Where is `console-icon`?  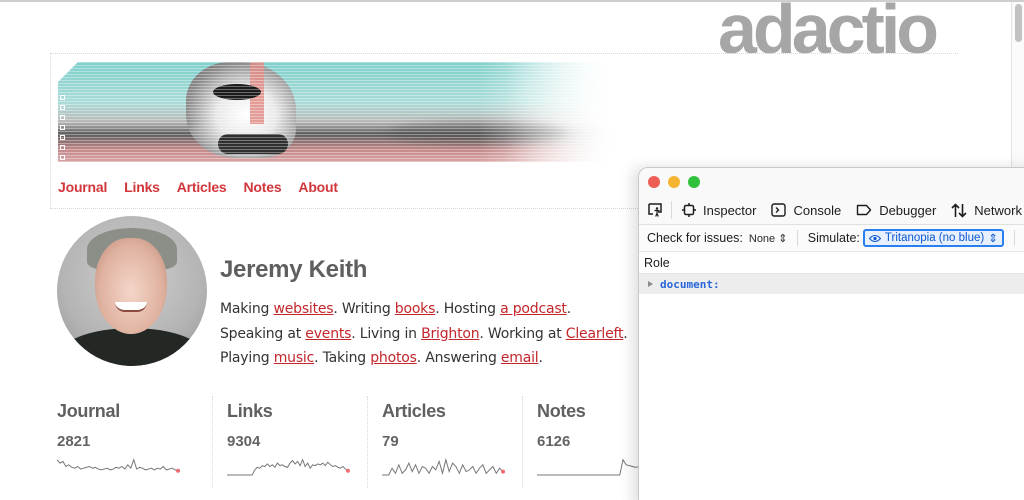 console-icon is located at coordinates (779, 210).